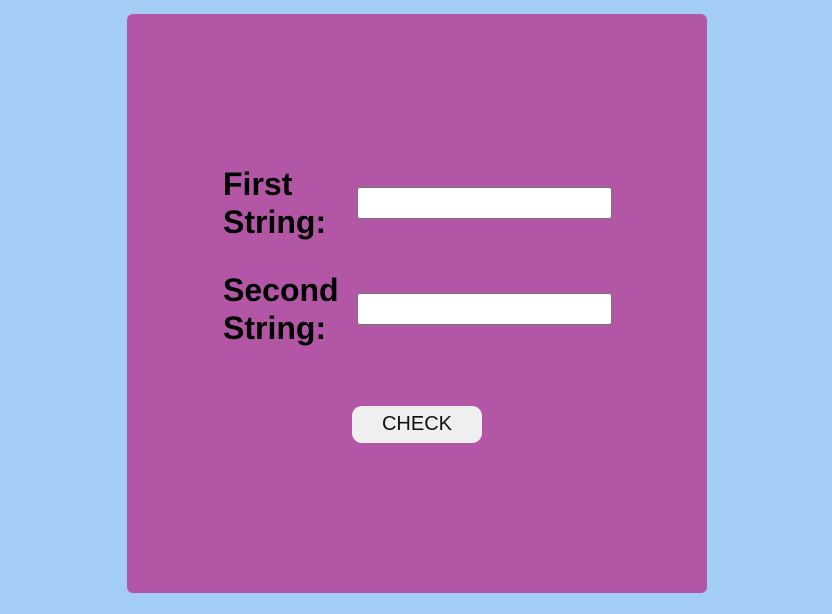 The width and height of the screenshot is (832, 614). What do you see at coordinates (275, 203) in the screenshot?
I see `first-string-label: First String:` at bounding box center [275, 203].